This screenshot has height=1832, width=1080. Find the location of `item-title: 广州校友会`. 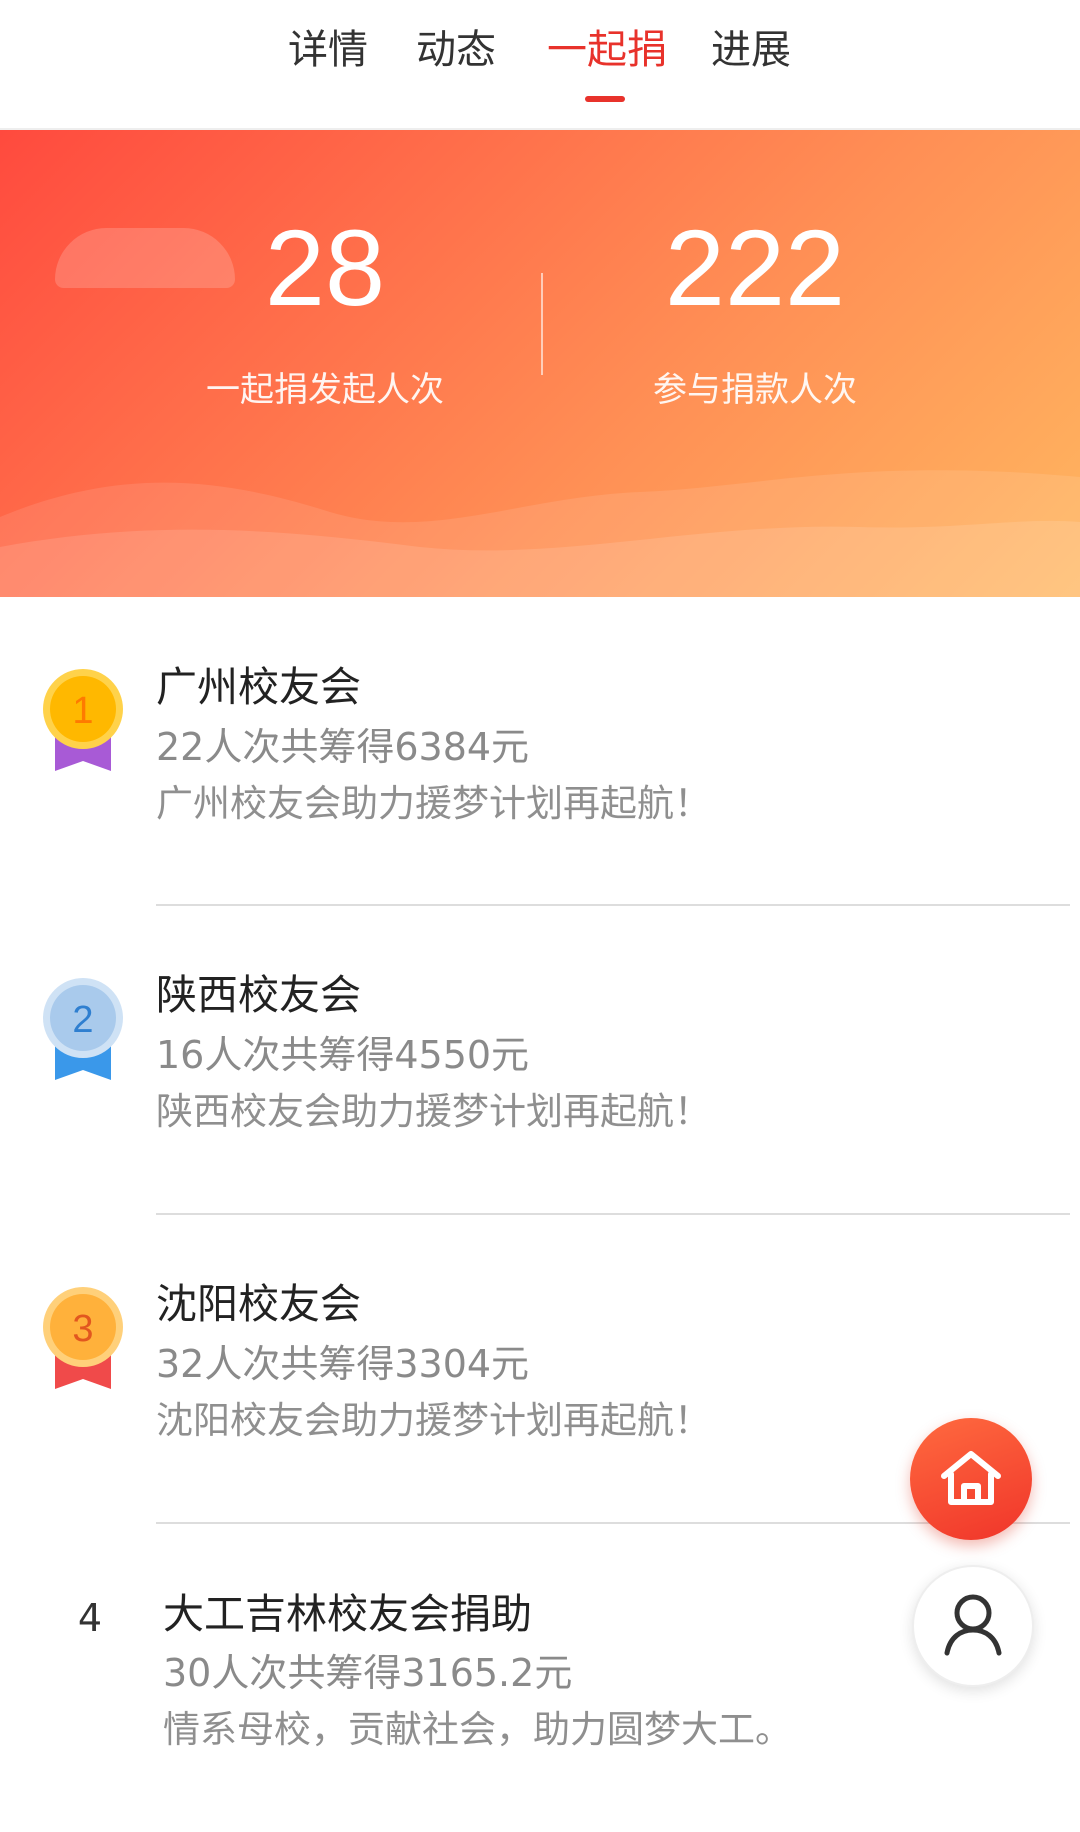

item-title: 广州校友会 is located at coordinates (258, 687).